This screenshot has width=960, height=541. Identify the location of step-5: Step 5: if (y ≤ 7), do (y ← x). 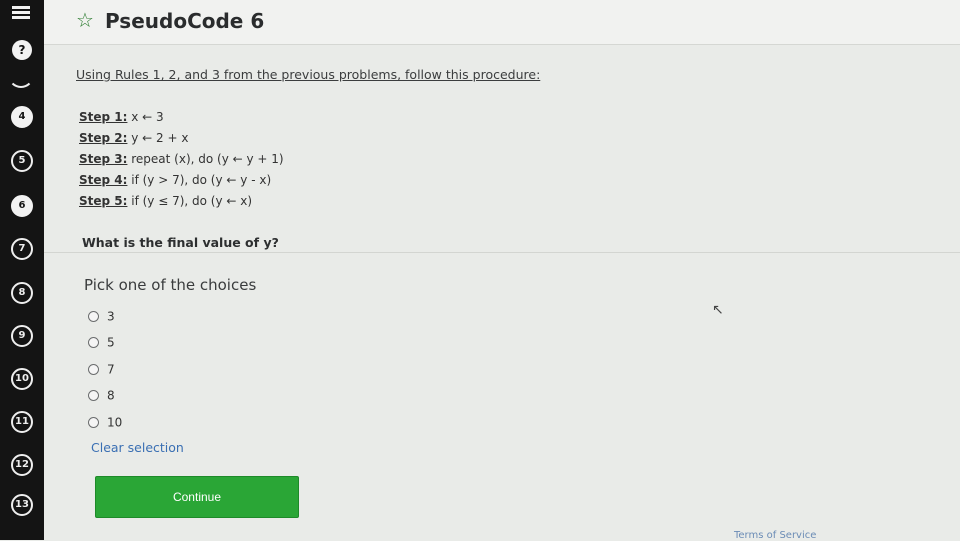
(165, 201).